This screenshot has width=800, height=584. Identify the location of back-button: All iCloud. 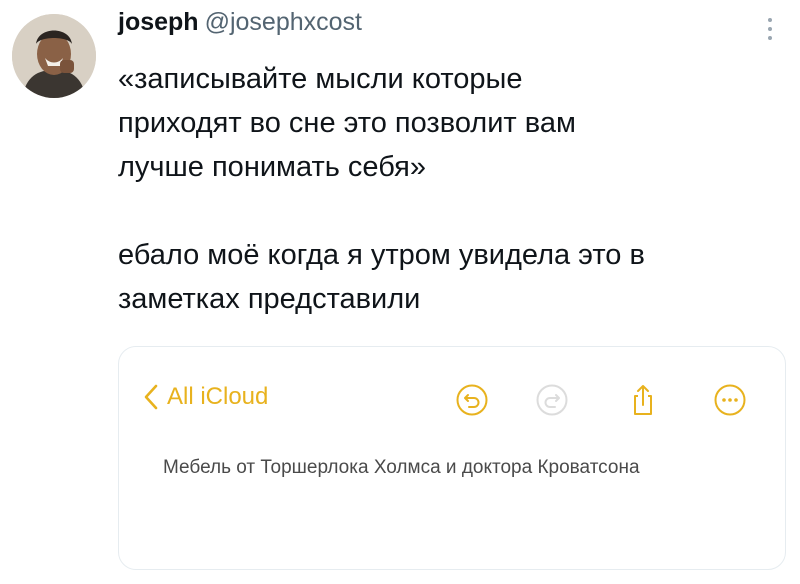
(205, 397).